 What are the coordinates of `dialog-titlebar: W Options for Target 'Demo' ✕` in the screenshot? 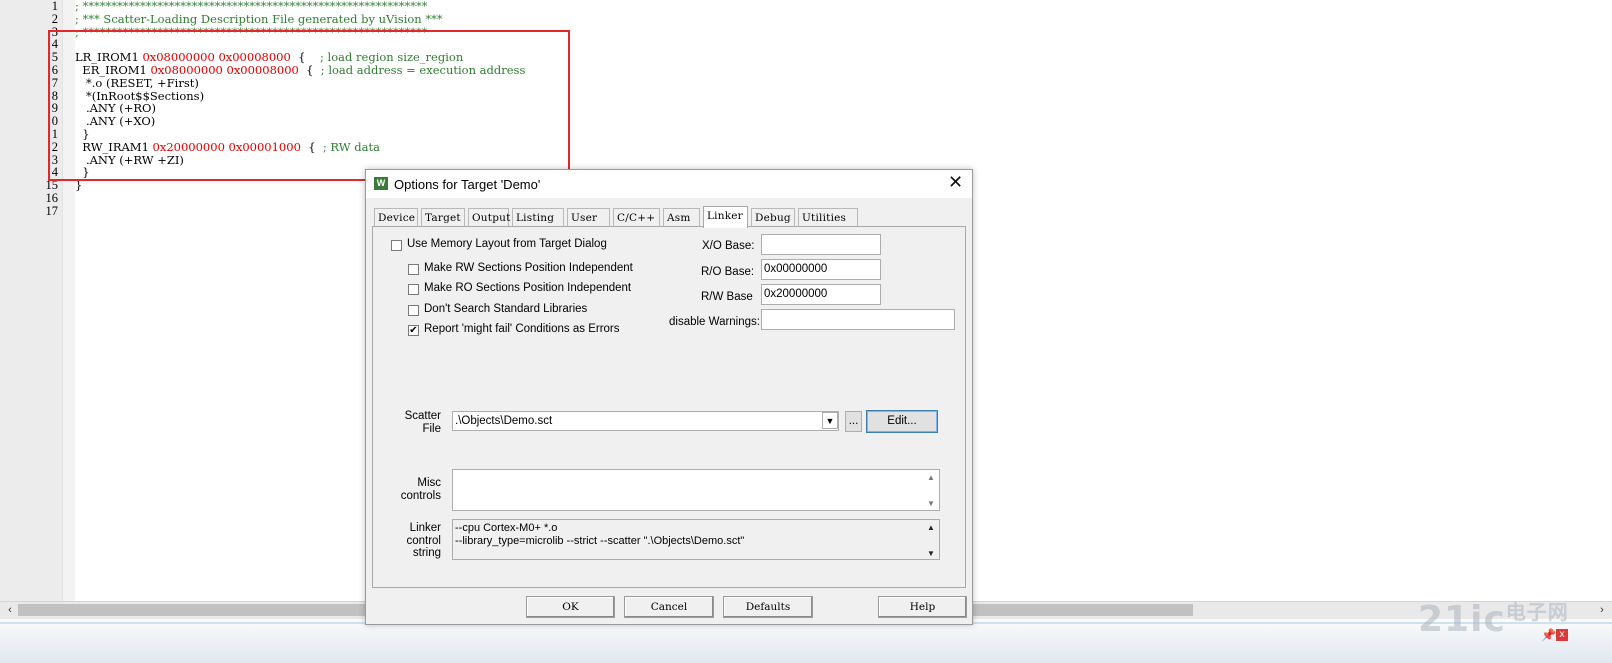 It's located at (669, 184).